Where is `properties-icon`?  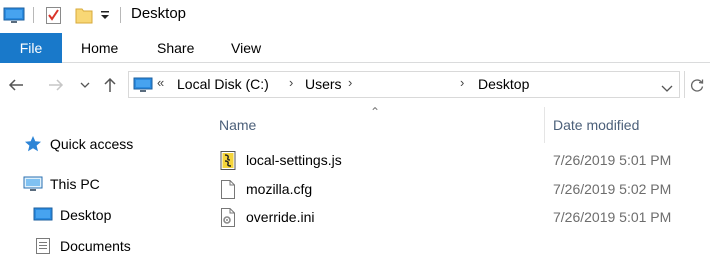
properties-icon is located at coordinates (54, 17).